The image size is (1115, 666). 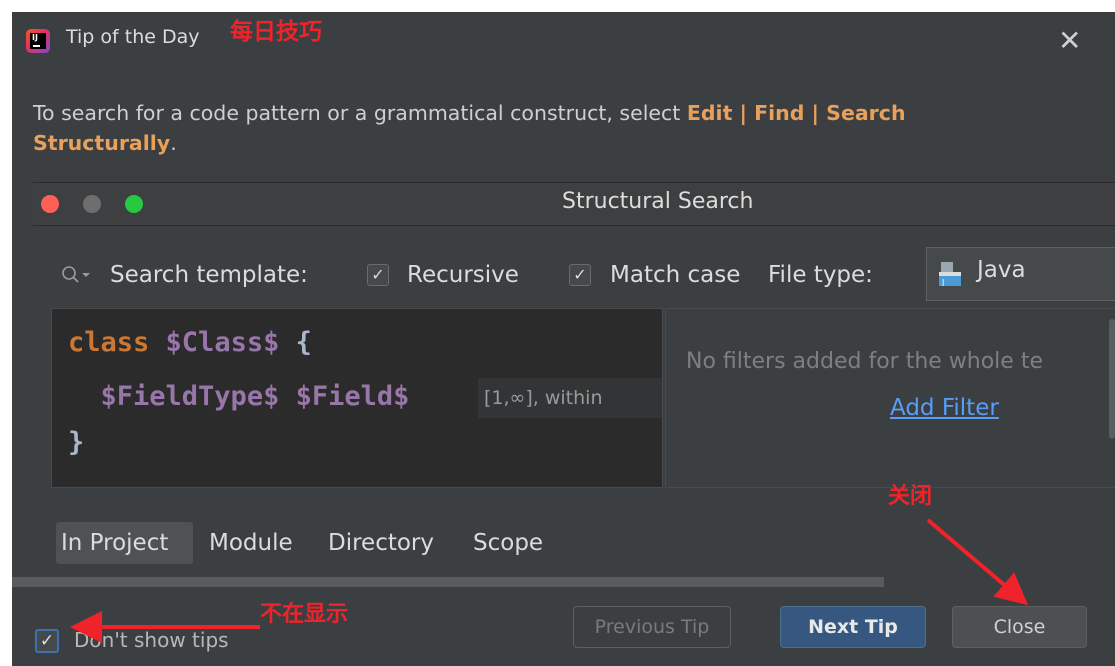 I want to click on count-constraint-hint: [1,∞], within, so click(x=570, y=398).